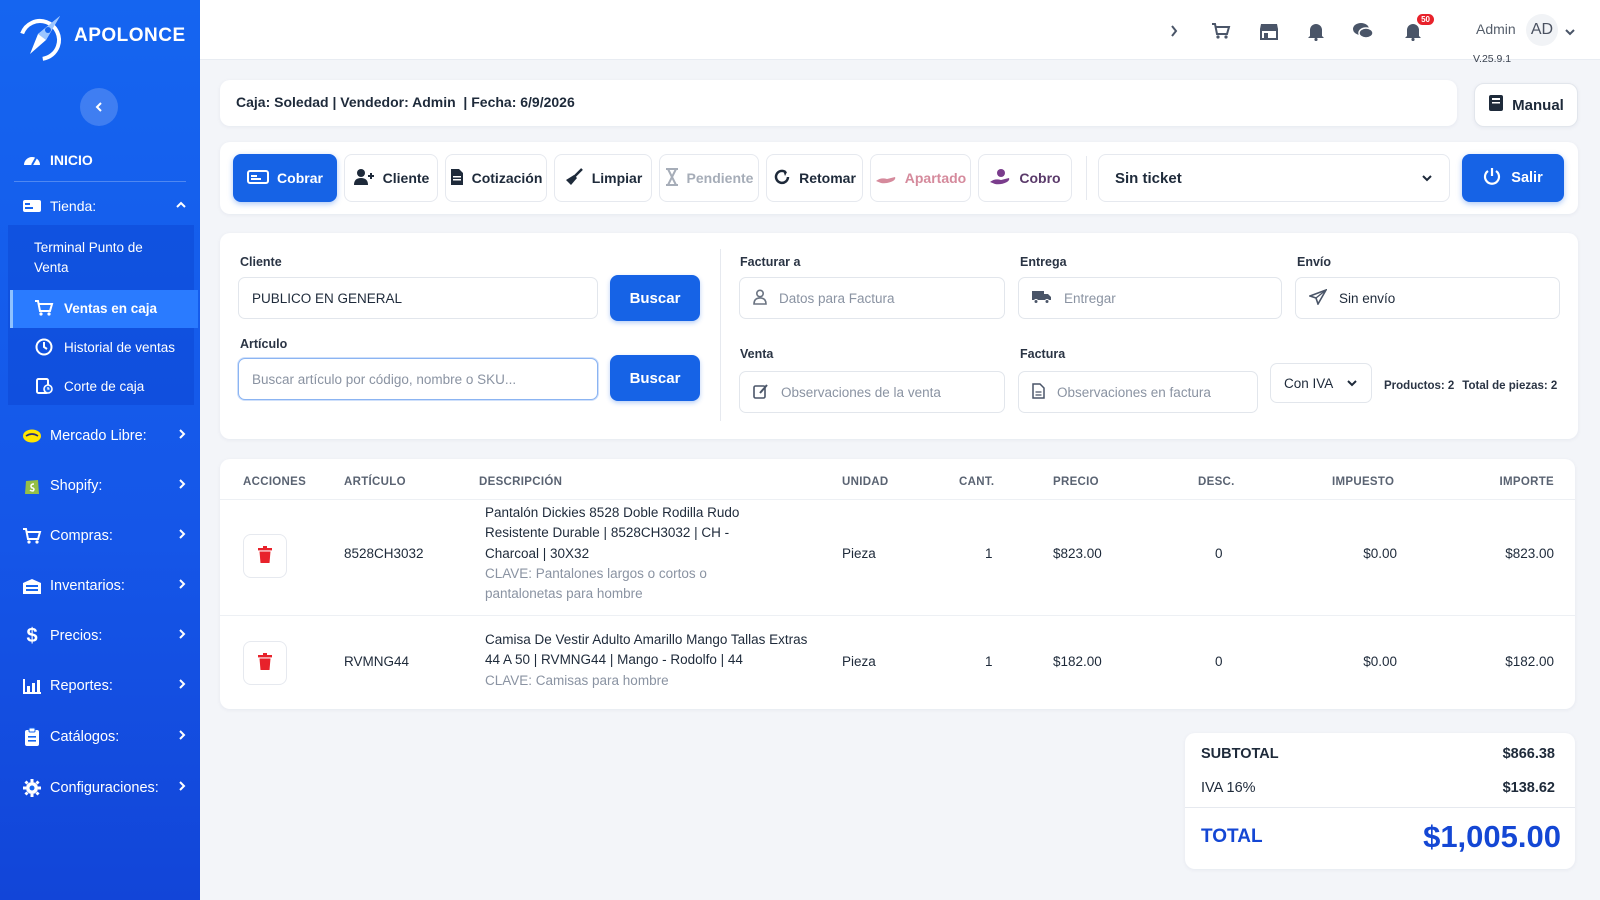 The width and height of the screenshot is (1600, 900). Describe the element at coordinates (603, 178) in the screenshot. I see `limpiar-button: Limpiar` at that location.